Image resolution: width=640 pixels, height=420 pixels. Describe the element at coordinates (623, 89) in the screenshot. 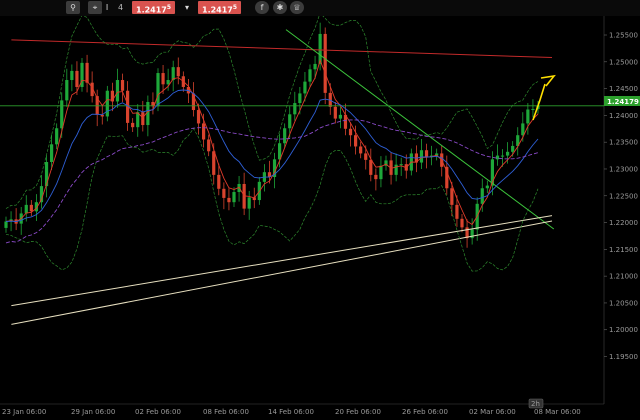

I see `y-tick-label: 1.24500` at that location.